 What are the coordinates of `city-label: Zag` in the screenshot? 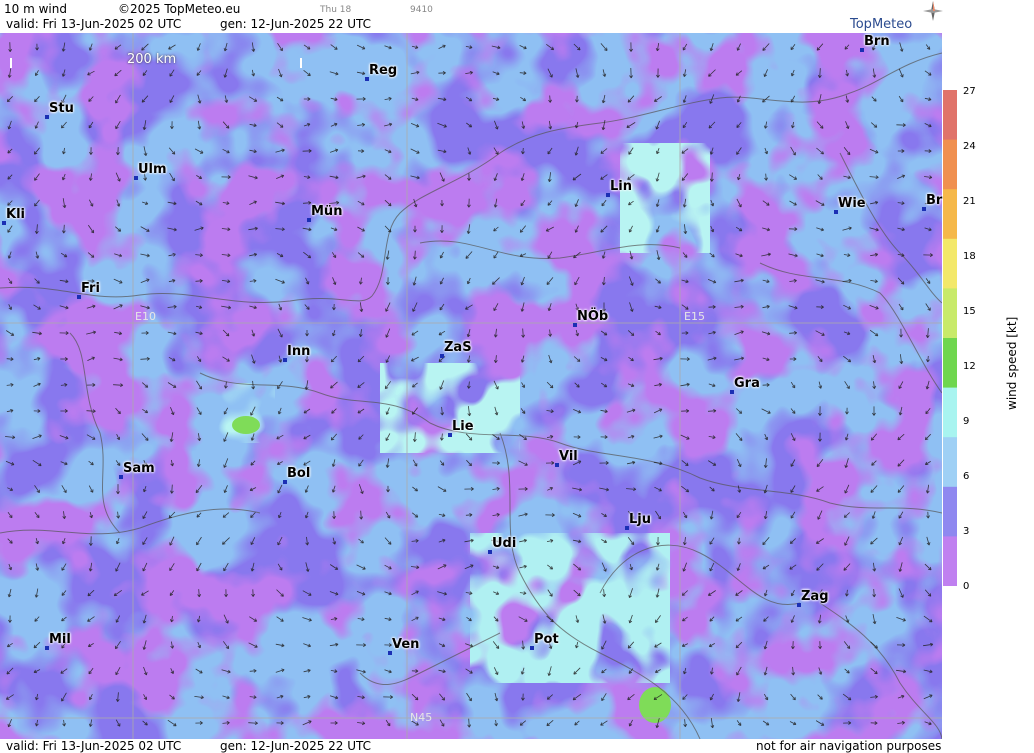 It's located at (815, 596).